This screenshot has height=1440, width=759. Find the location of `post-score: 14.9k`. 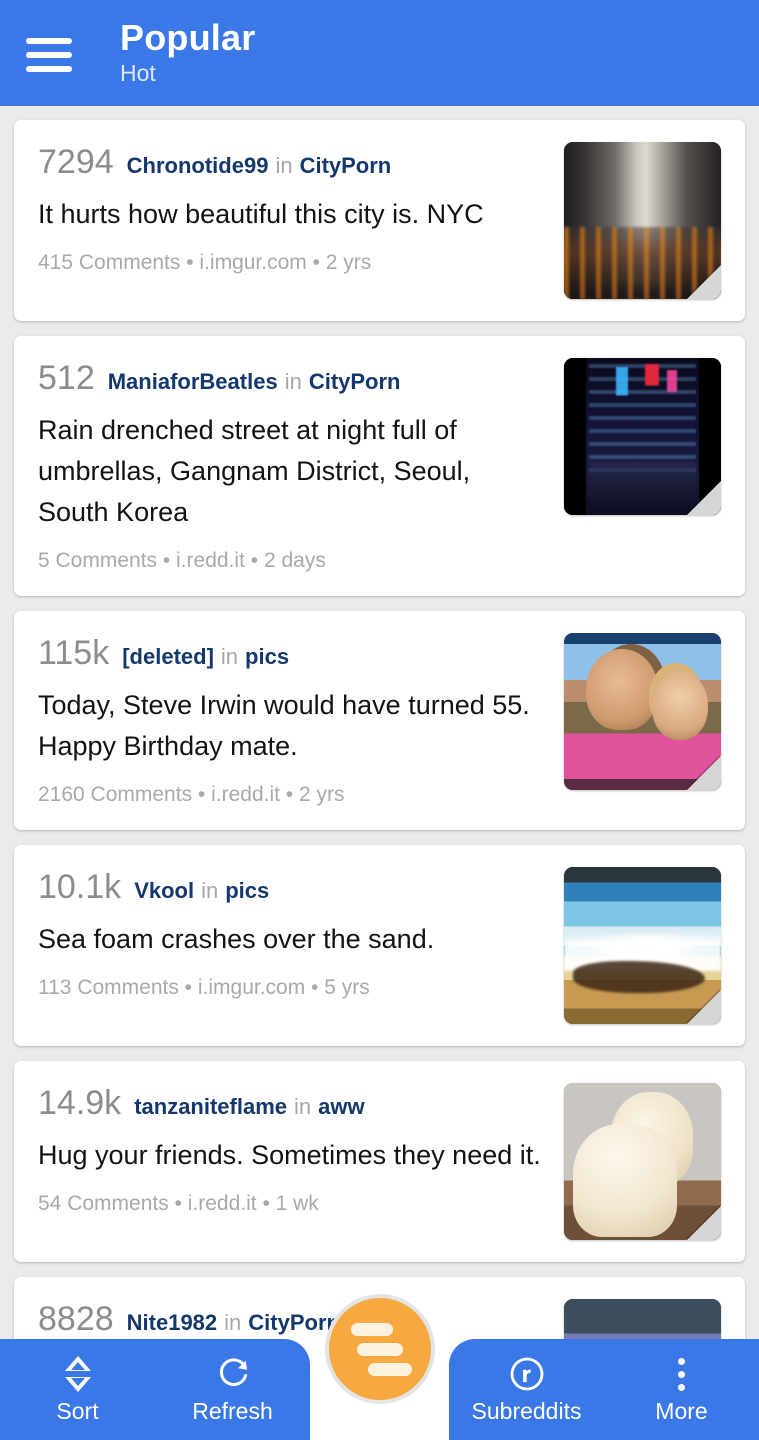

post-score: 14.9k is located at coordinates (80, 1103).